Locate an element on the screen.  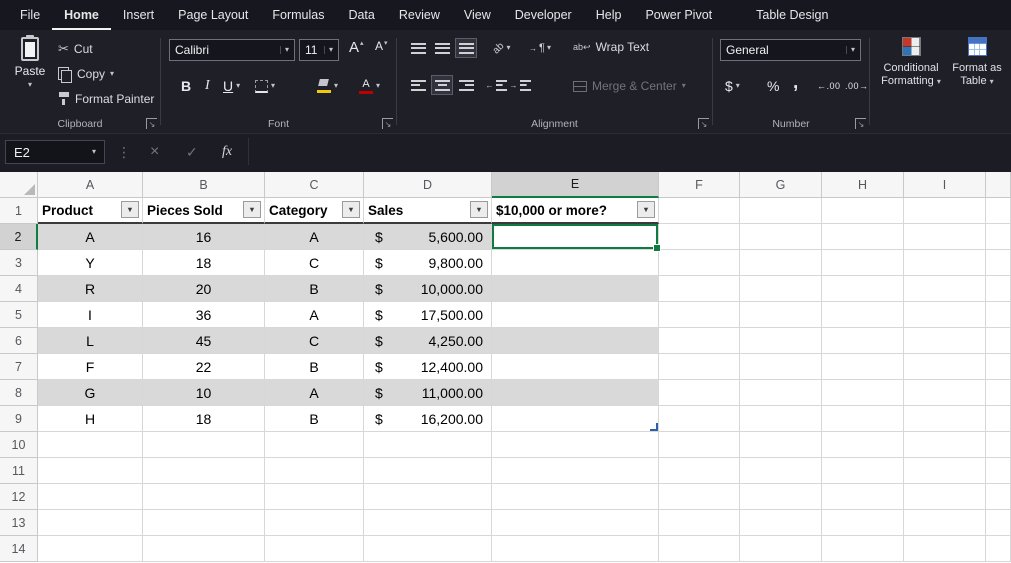
cell-C12 is located at coordinates (314, 497).